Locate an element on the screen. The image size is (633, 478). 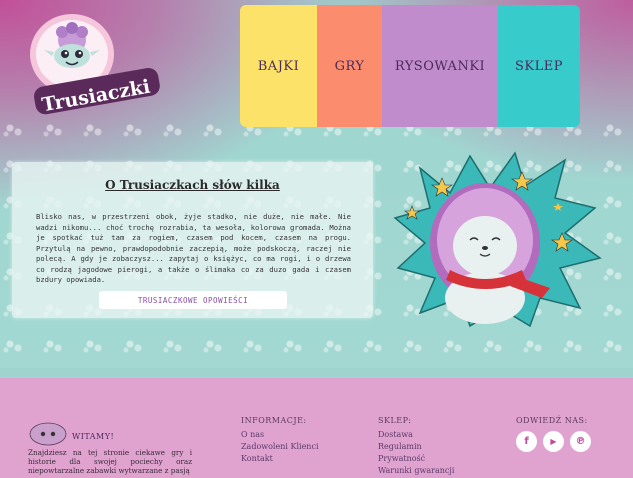
link-kontakt: Kontakt is located at coordinates (280, 459).